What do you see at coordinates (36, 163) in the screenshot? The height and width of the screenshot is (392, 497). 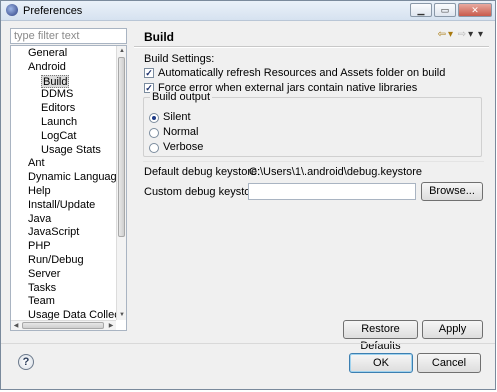 I see `tree-item: Ant` at bounding box center [36, 163].